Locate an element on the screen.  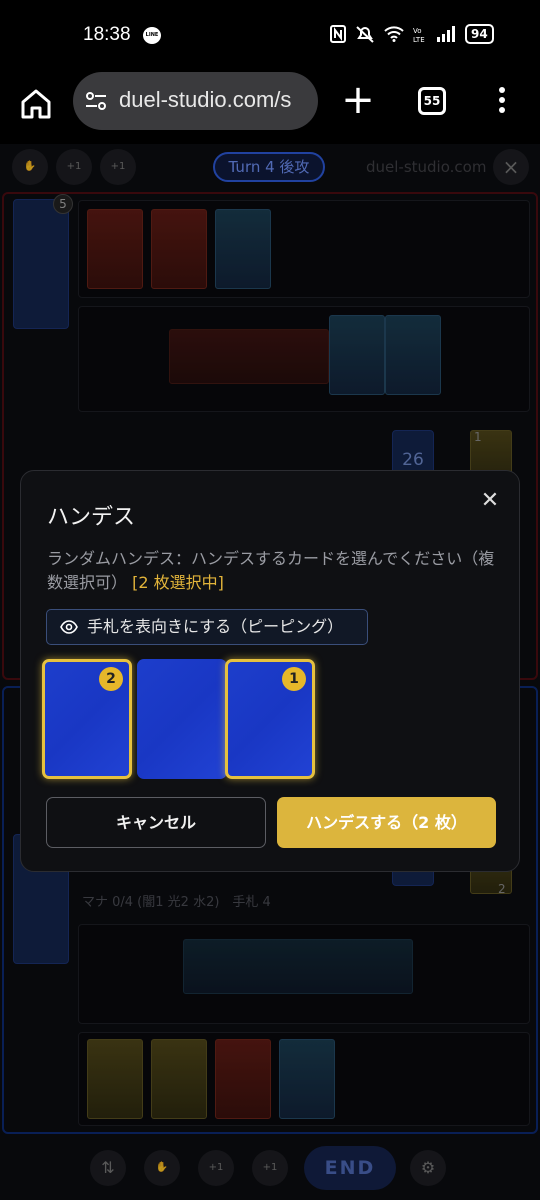
close-icon: ✕ is located at coordinates (490, 501).